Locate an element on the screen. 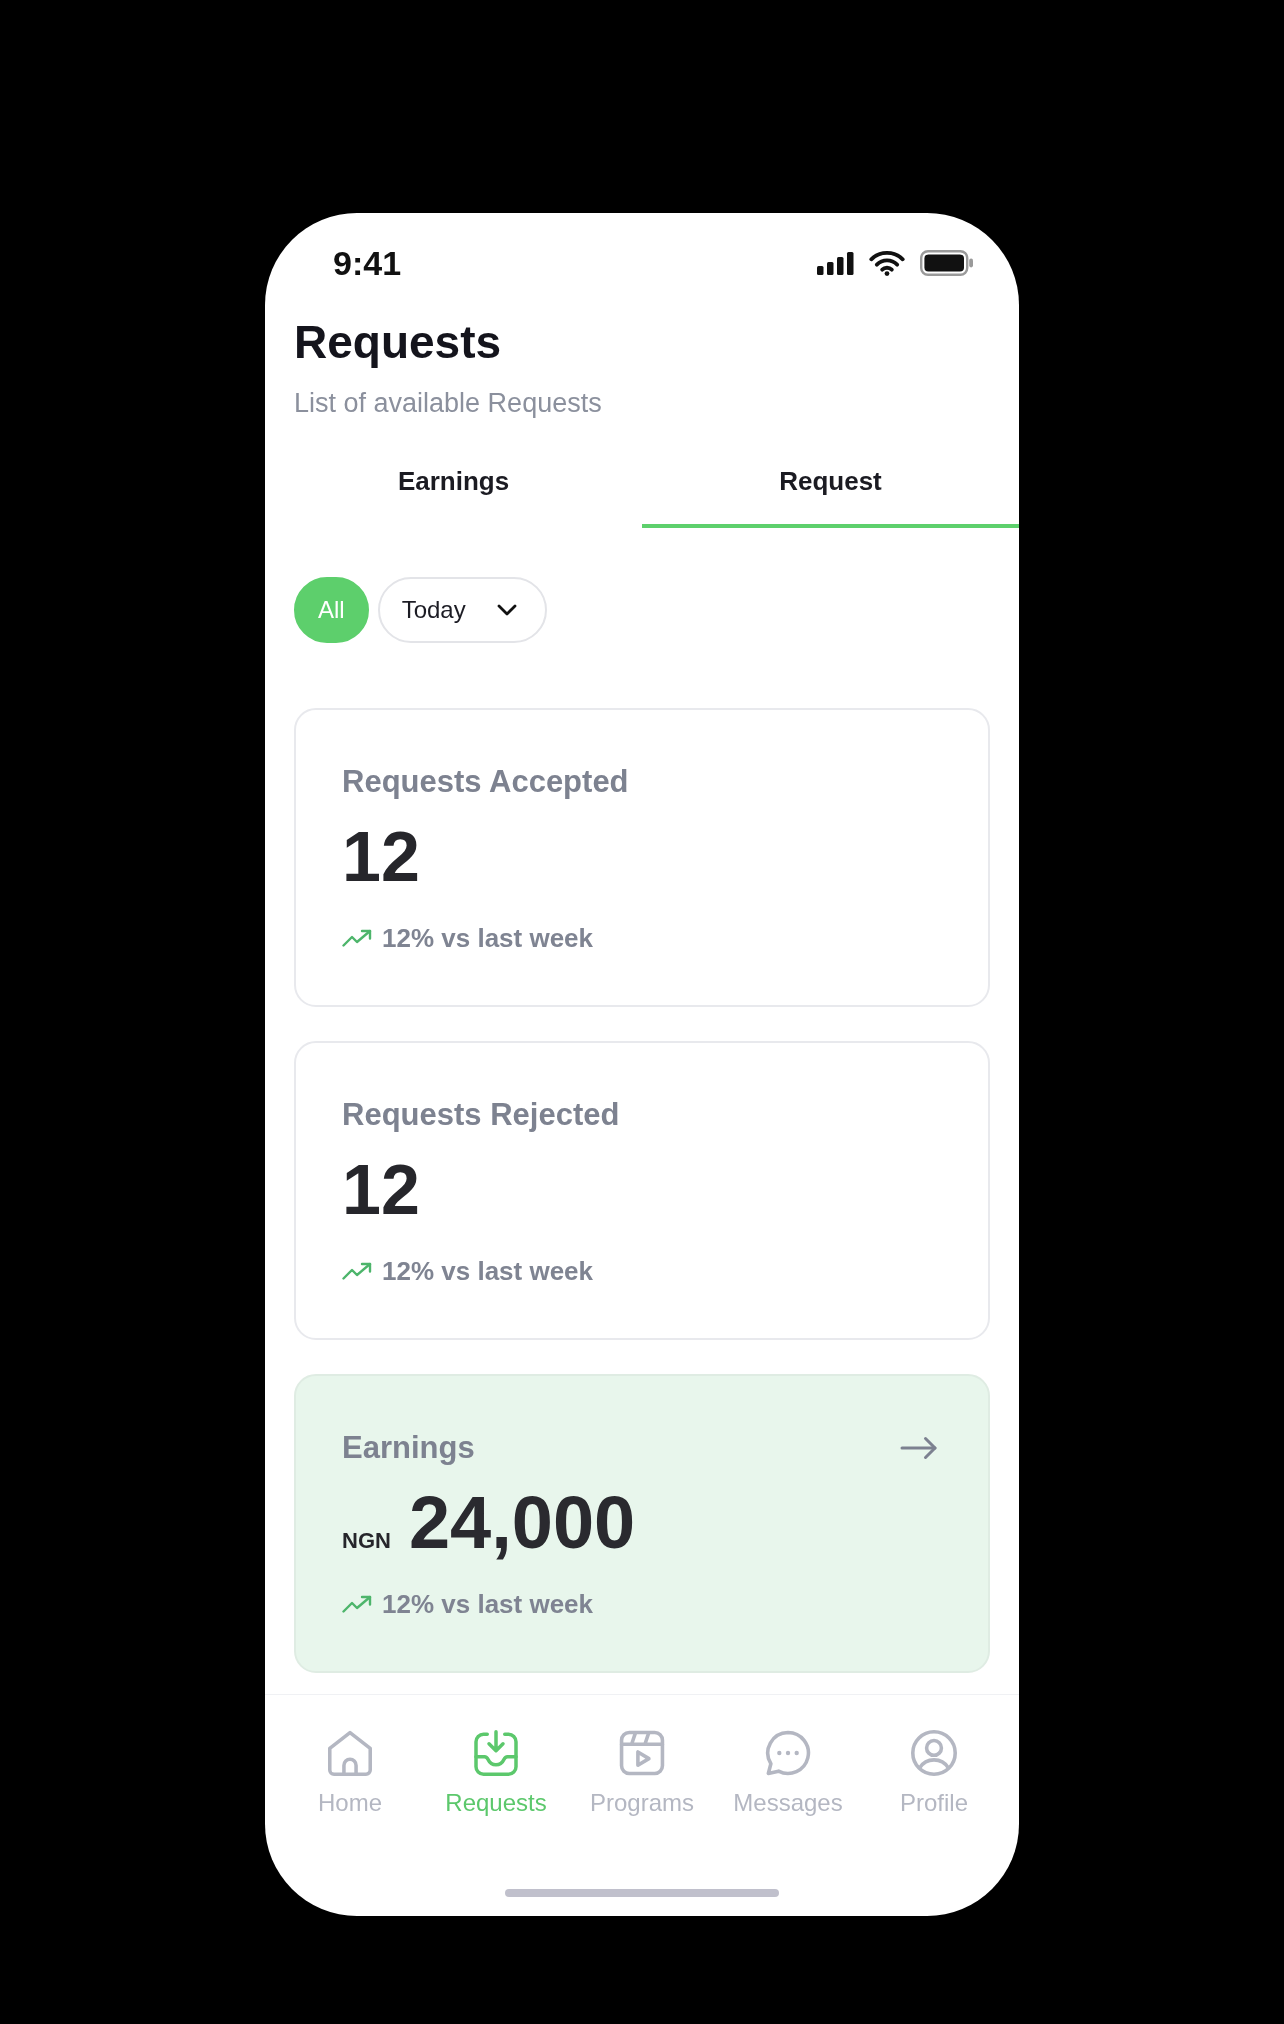 This screenshot has height=2024, width=1284. chat-bubble-icon is located at coordinates (788, 1753).